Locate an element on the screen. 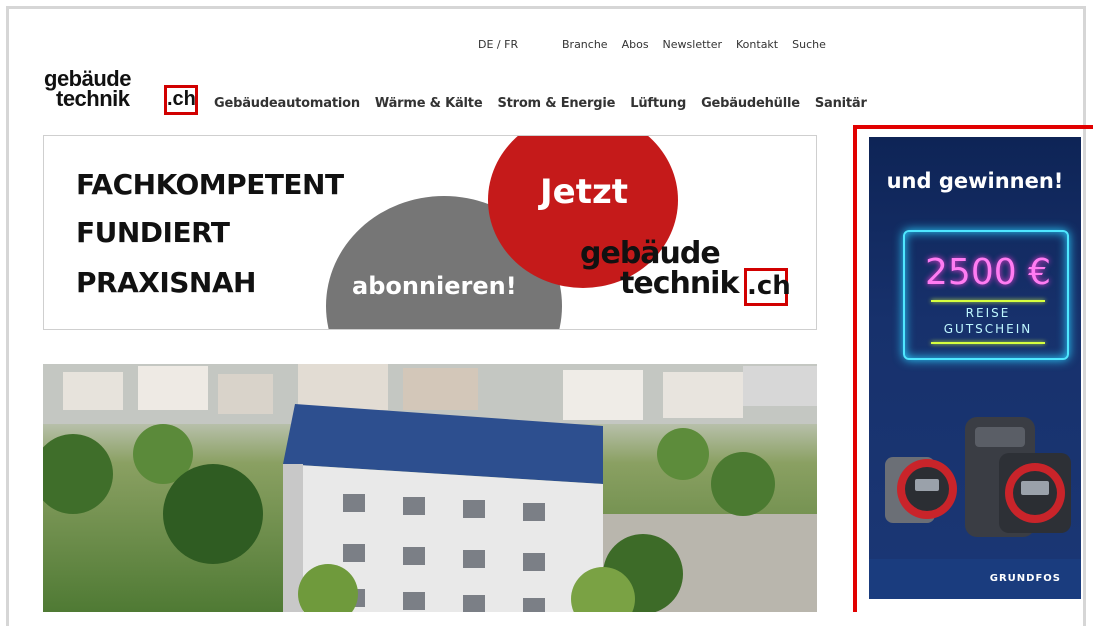  logo-suffix: .ch is located at coordinates (181, 100).